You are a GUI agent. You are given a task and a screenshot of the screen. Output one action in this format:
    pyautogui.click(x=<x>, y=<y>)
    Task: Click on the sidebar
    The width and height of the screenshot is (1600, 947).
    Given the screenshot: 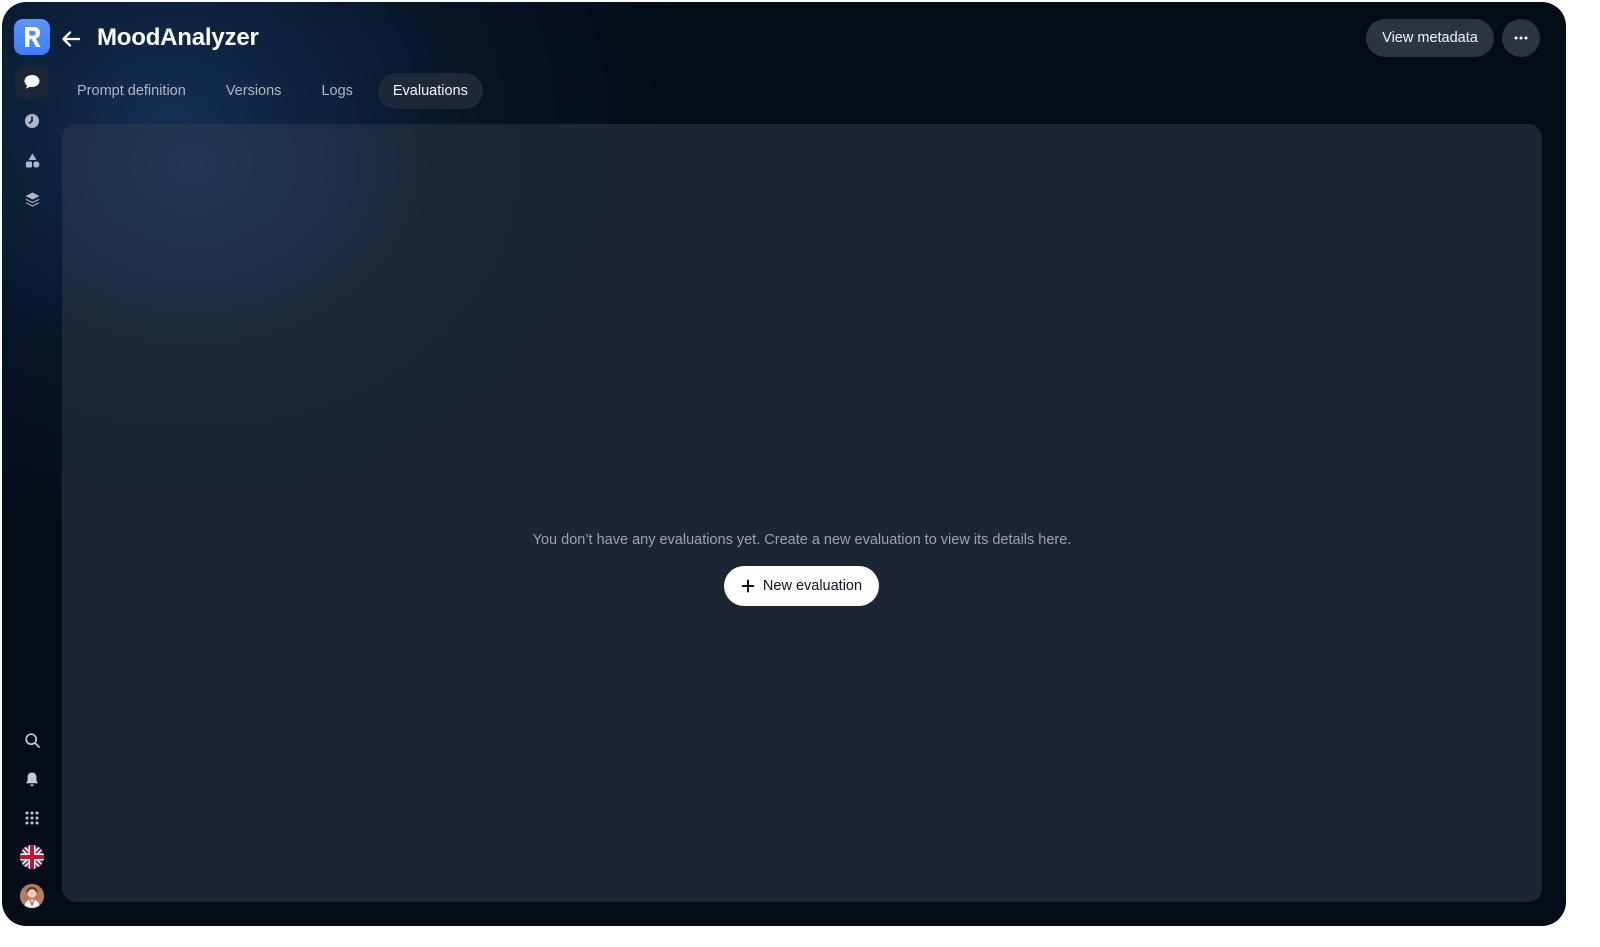 What is the action you would take?
    pyautogui.click(x=32, y=464)
    